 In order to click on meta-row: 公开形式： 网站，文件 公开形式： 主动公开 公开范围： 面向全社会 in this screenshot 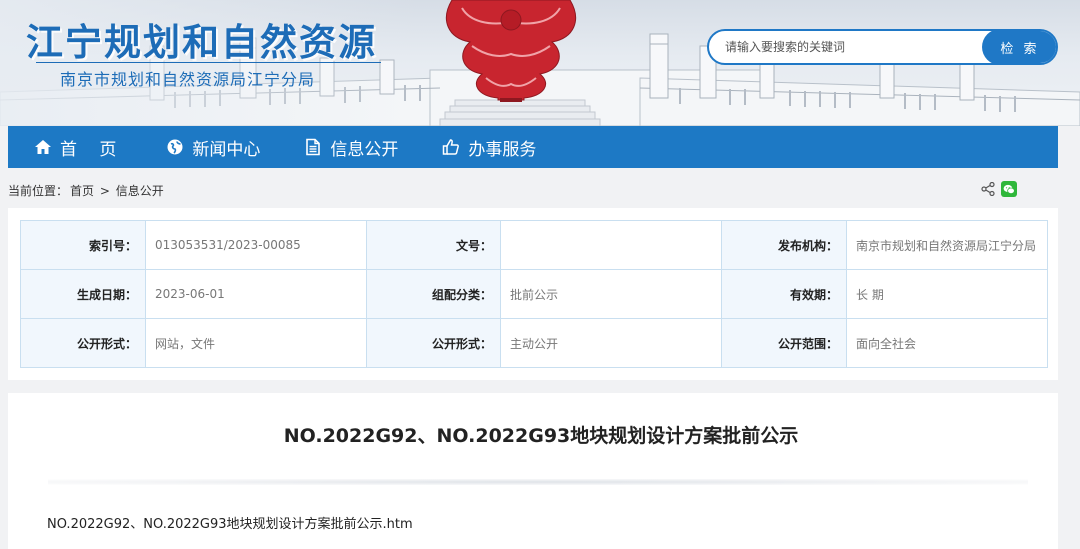, I will do `click(534, 343)`.